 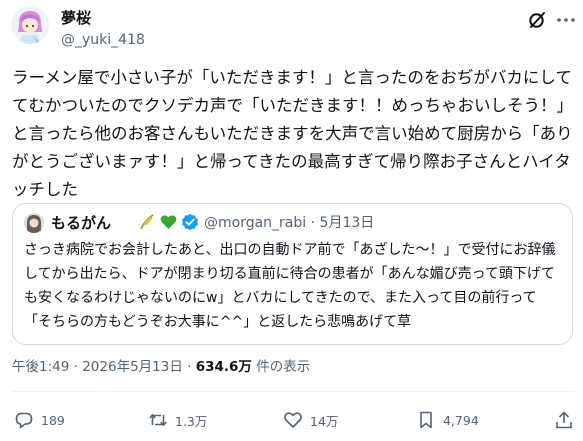 What do you see at coordinates (158, 420) in the screenshot?
I see `repost-icon` at bounding box center [158, 420].